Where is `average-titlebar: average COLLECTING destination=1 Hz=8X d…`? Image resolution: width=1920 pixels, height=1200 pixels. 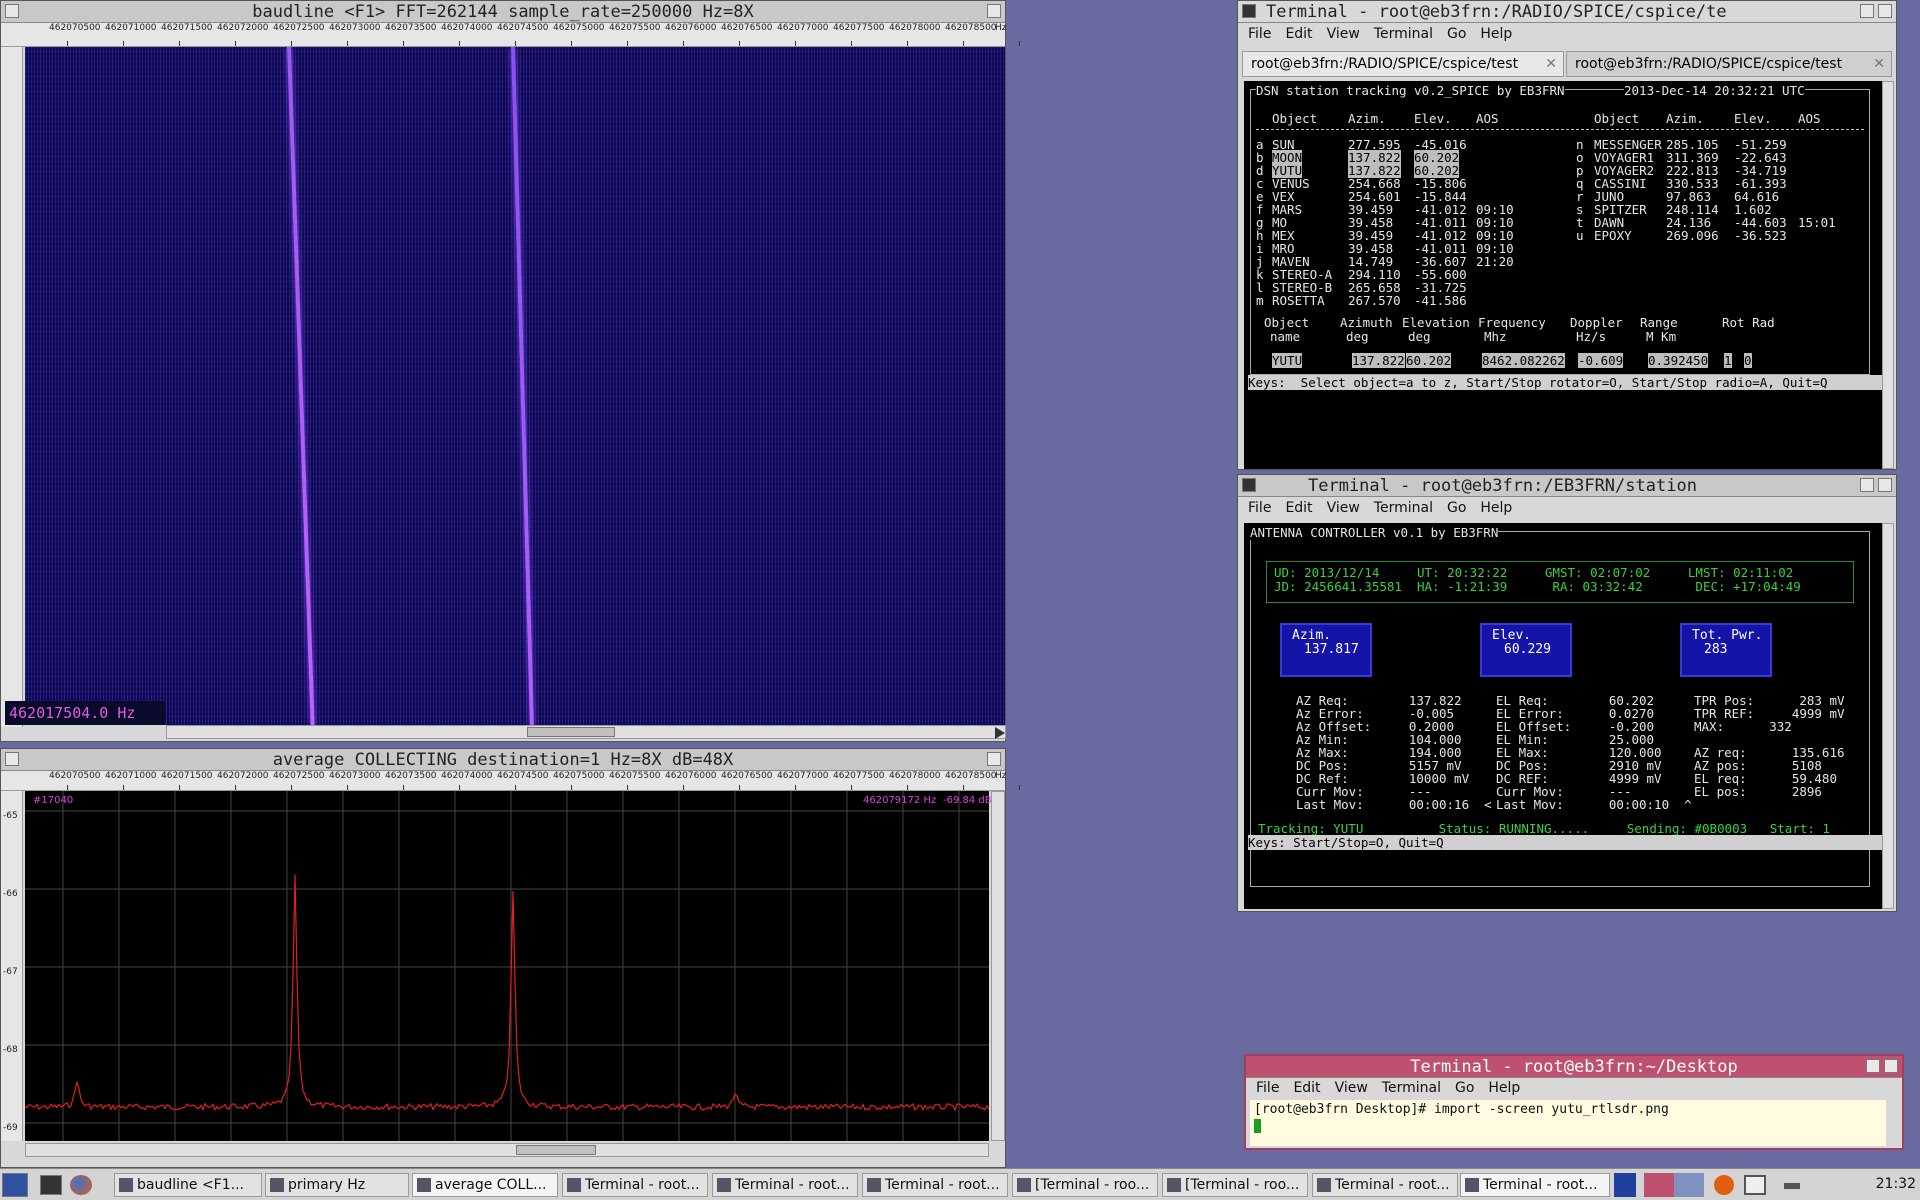
average-titlebar: average COLLECTING destination=1 Hz=8X d… is located at coordinates (503, 760).